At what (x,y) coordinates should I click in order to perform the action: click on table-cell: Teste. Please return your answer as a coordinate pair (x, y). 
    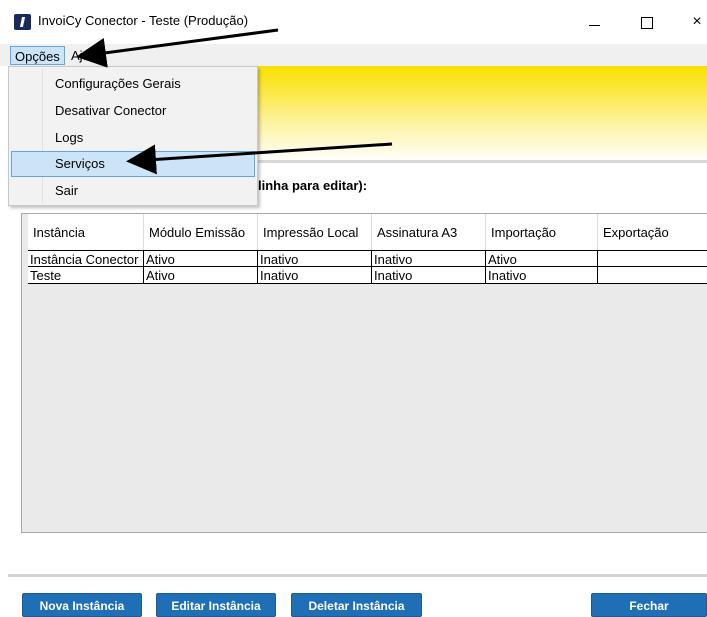
    Looking at the image, I should click on (86, 275).